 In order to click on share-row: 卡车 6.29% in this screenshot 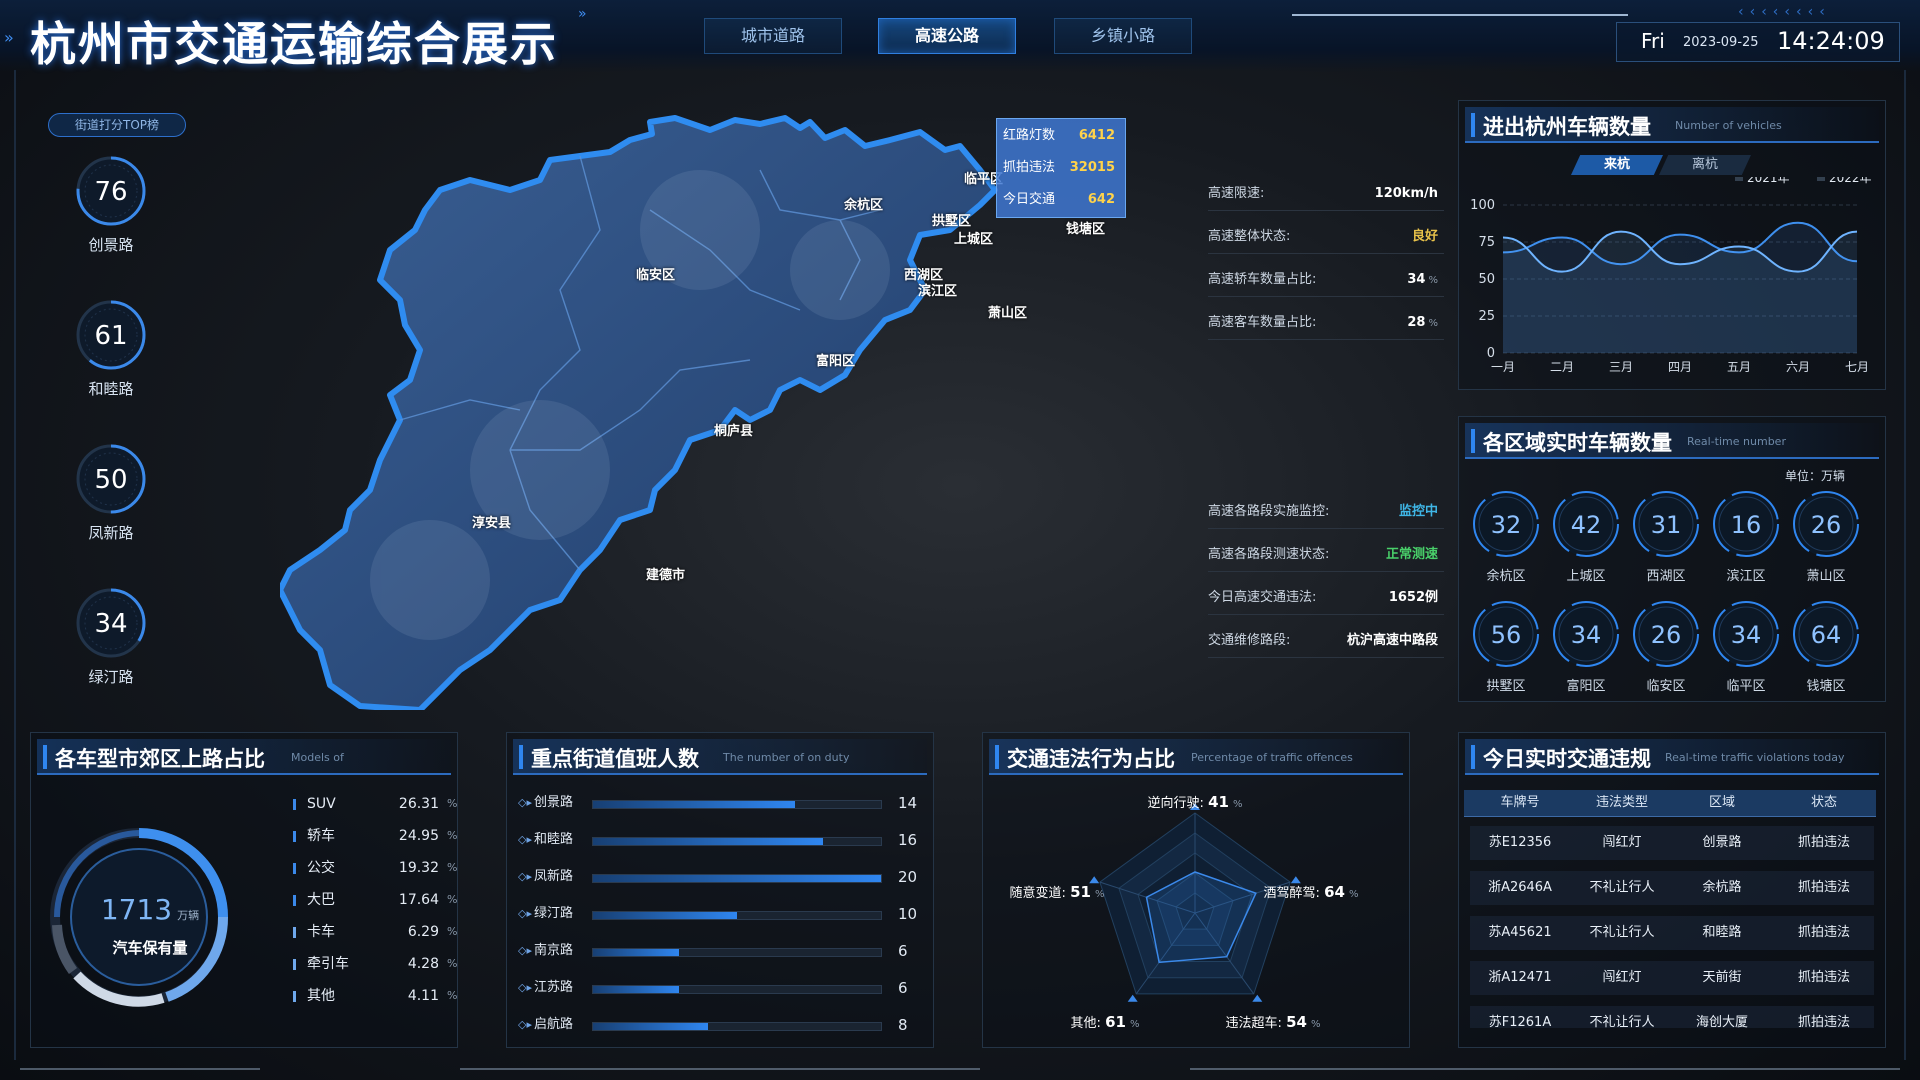, I will do `click(371, 932)`.